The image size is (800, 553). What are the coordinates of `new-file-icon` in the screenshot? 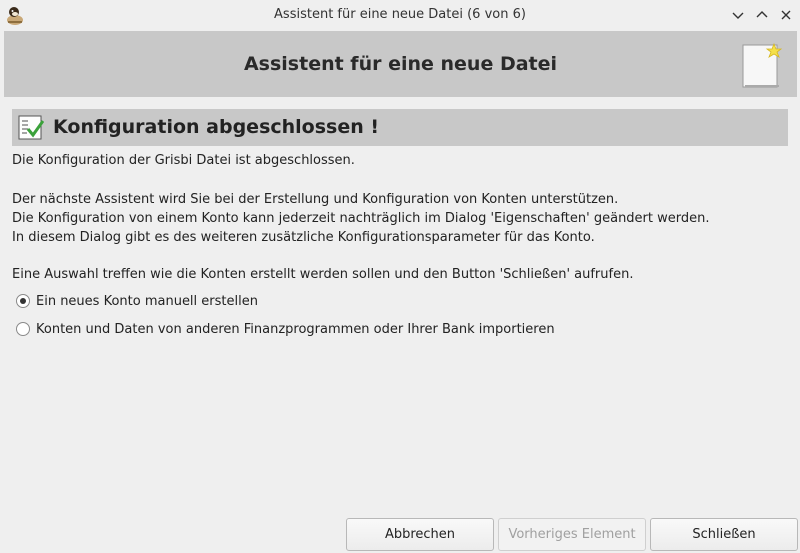 It's located at (763, 65).